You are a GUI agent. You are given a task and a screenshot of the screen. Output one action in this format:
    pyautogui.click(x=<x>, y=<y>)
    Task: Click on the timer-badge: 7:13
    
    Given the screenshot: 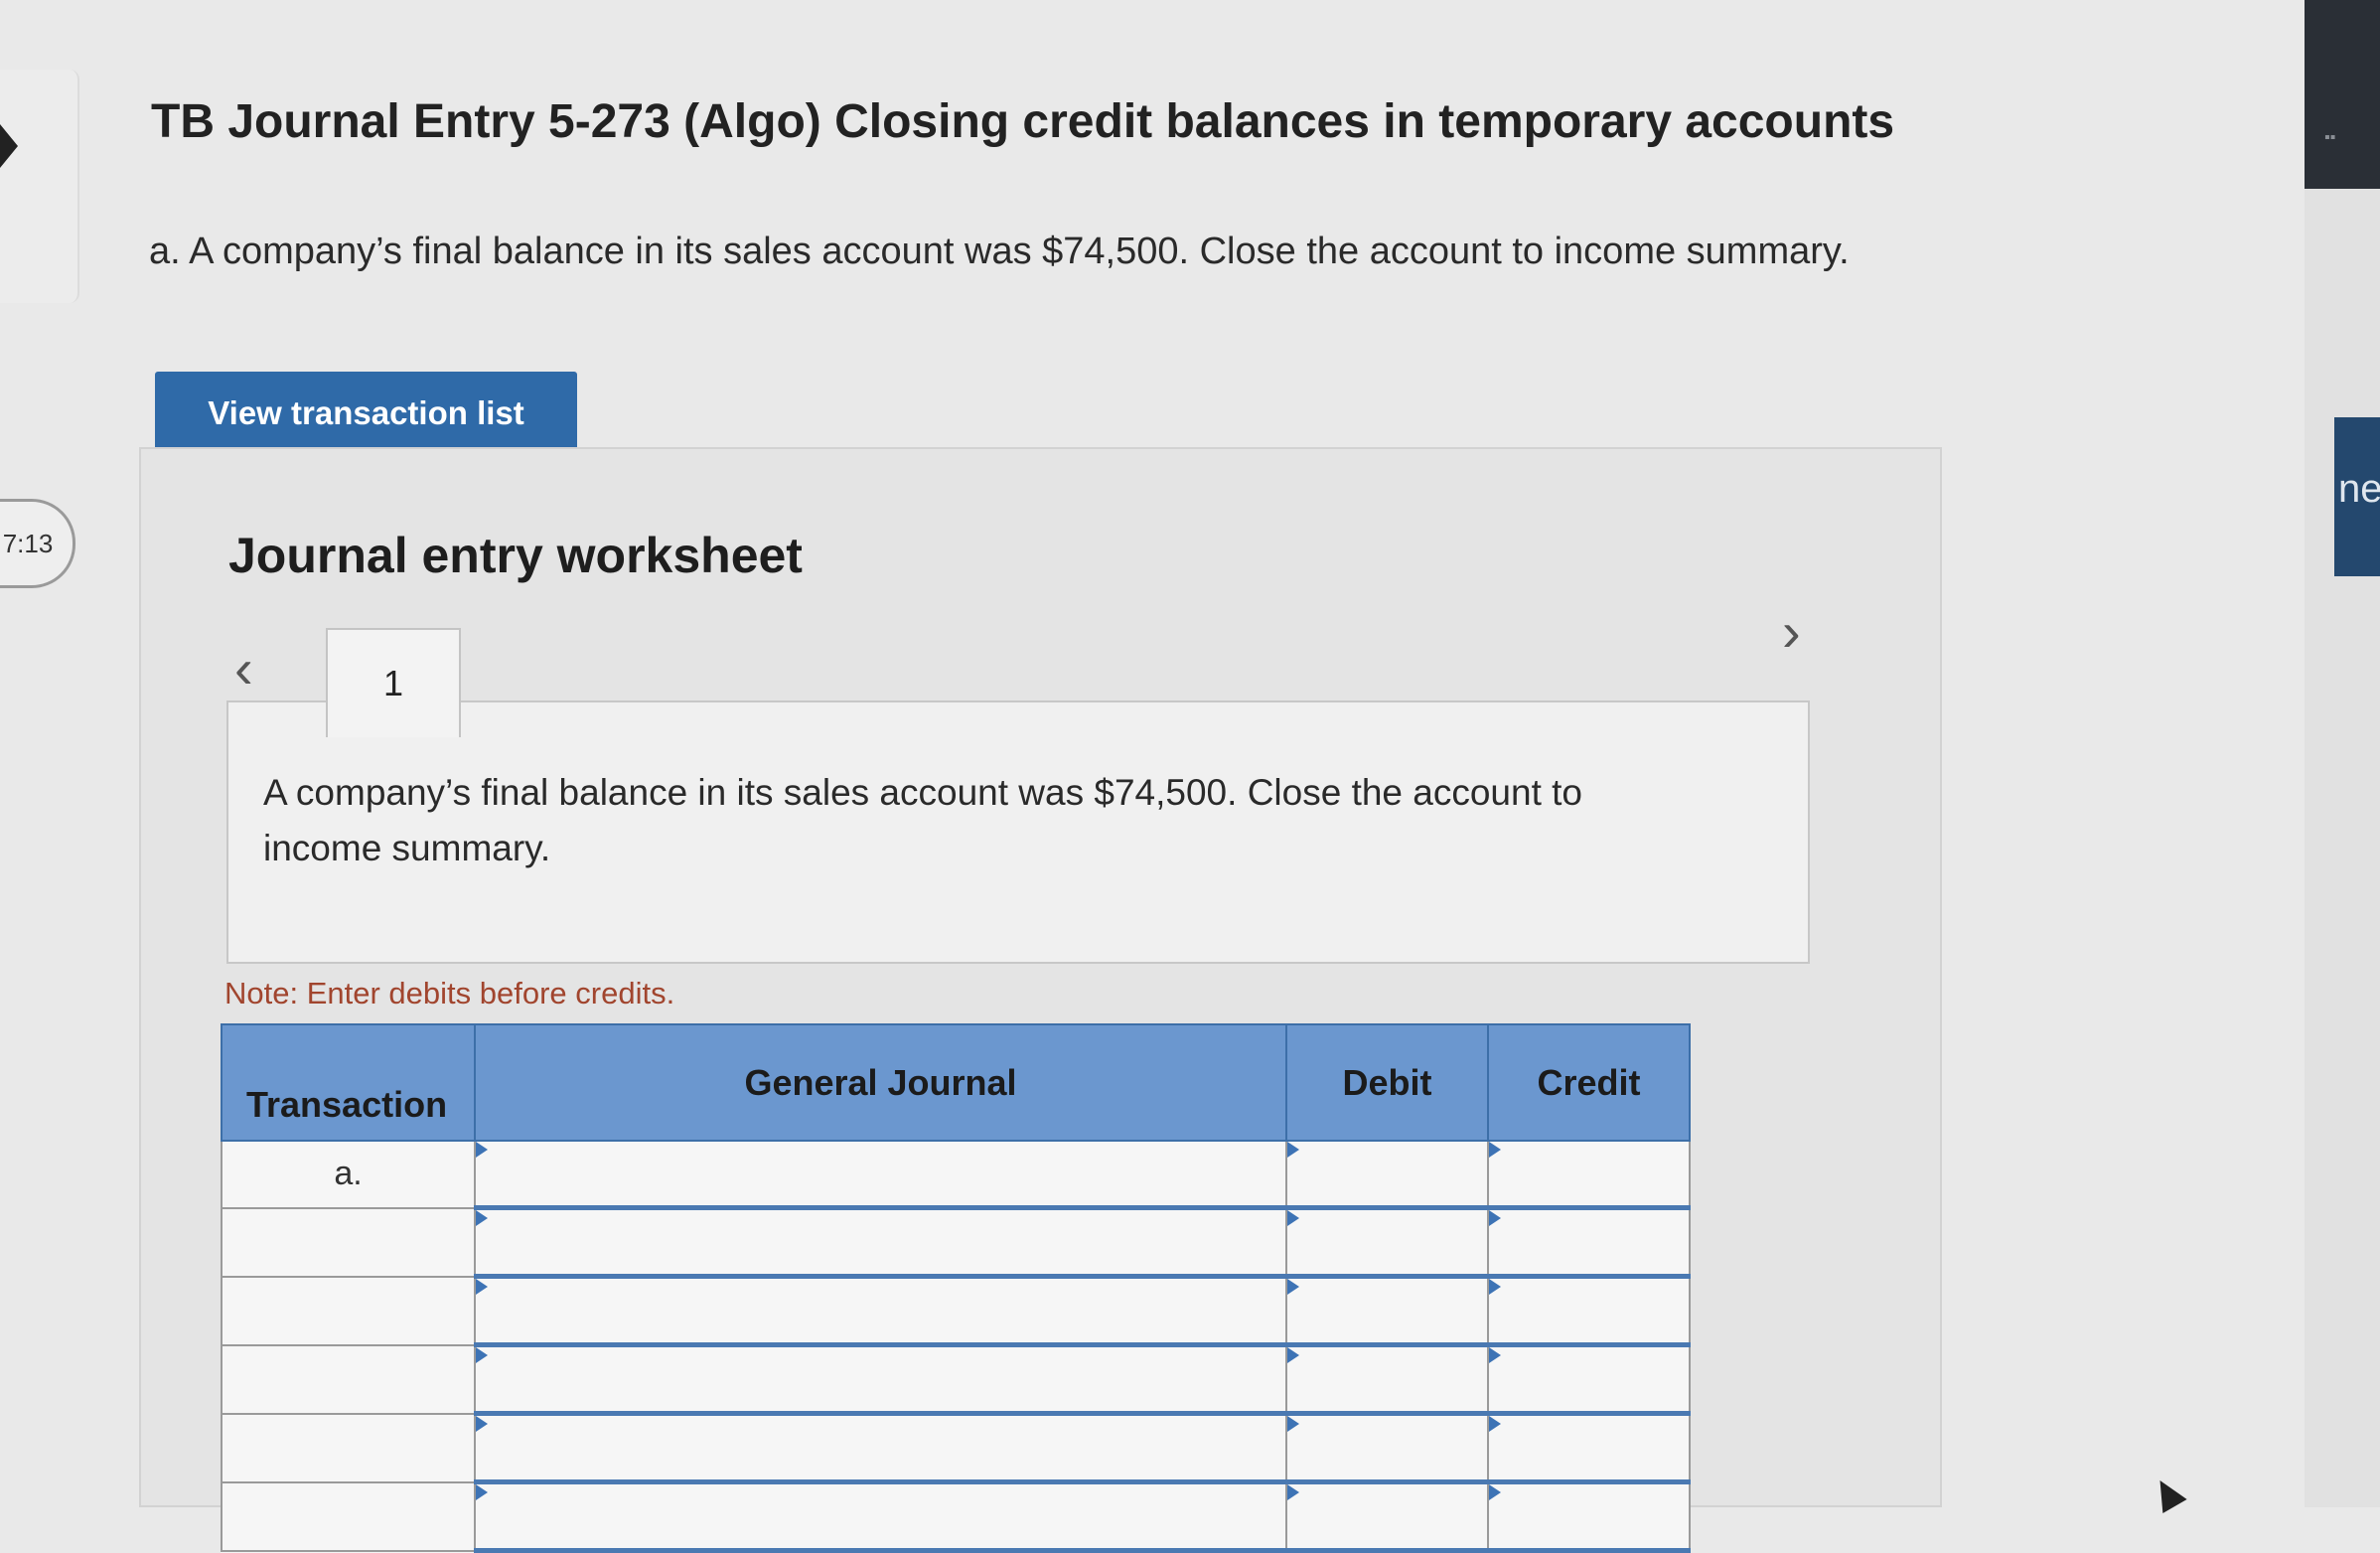 What is the action you would take?
    pyautogui.click(x=37, y=543)
    